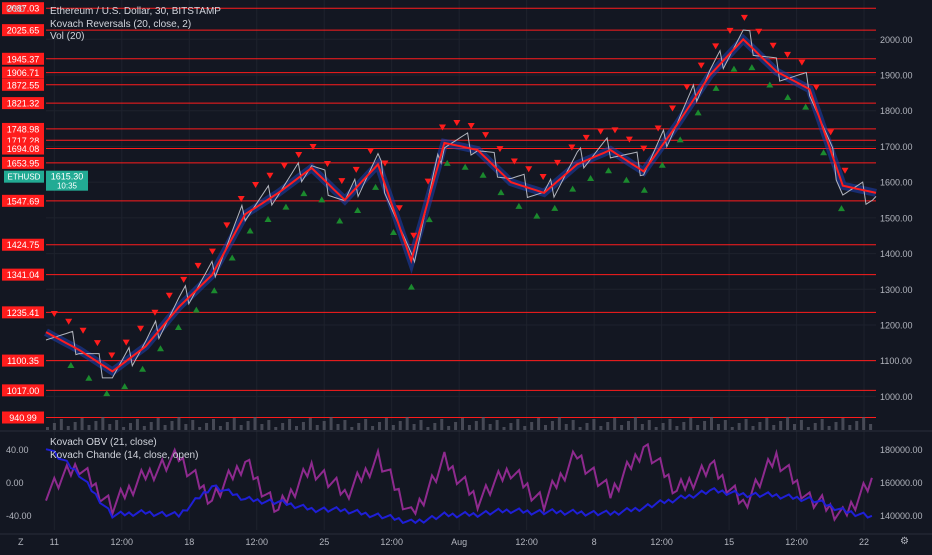  I want to click on price-tick-label: 1100.00, so click(896, 361).